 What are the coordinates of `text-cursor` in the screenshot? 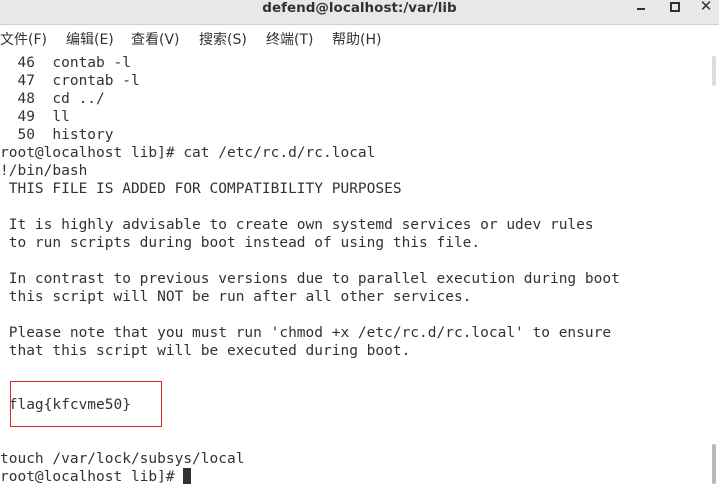 It's located at (187, 476).